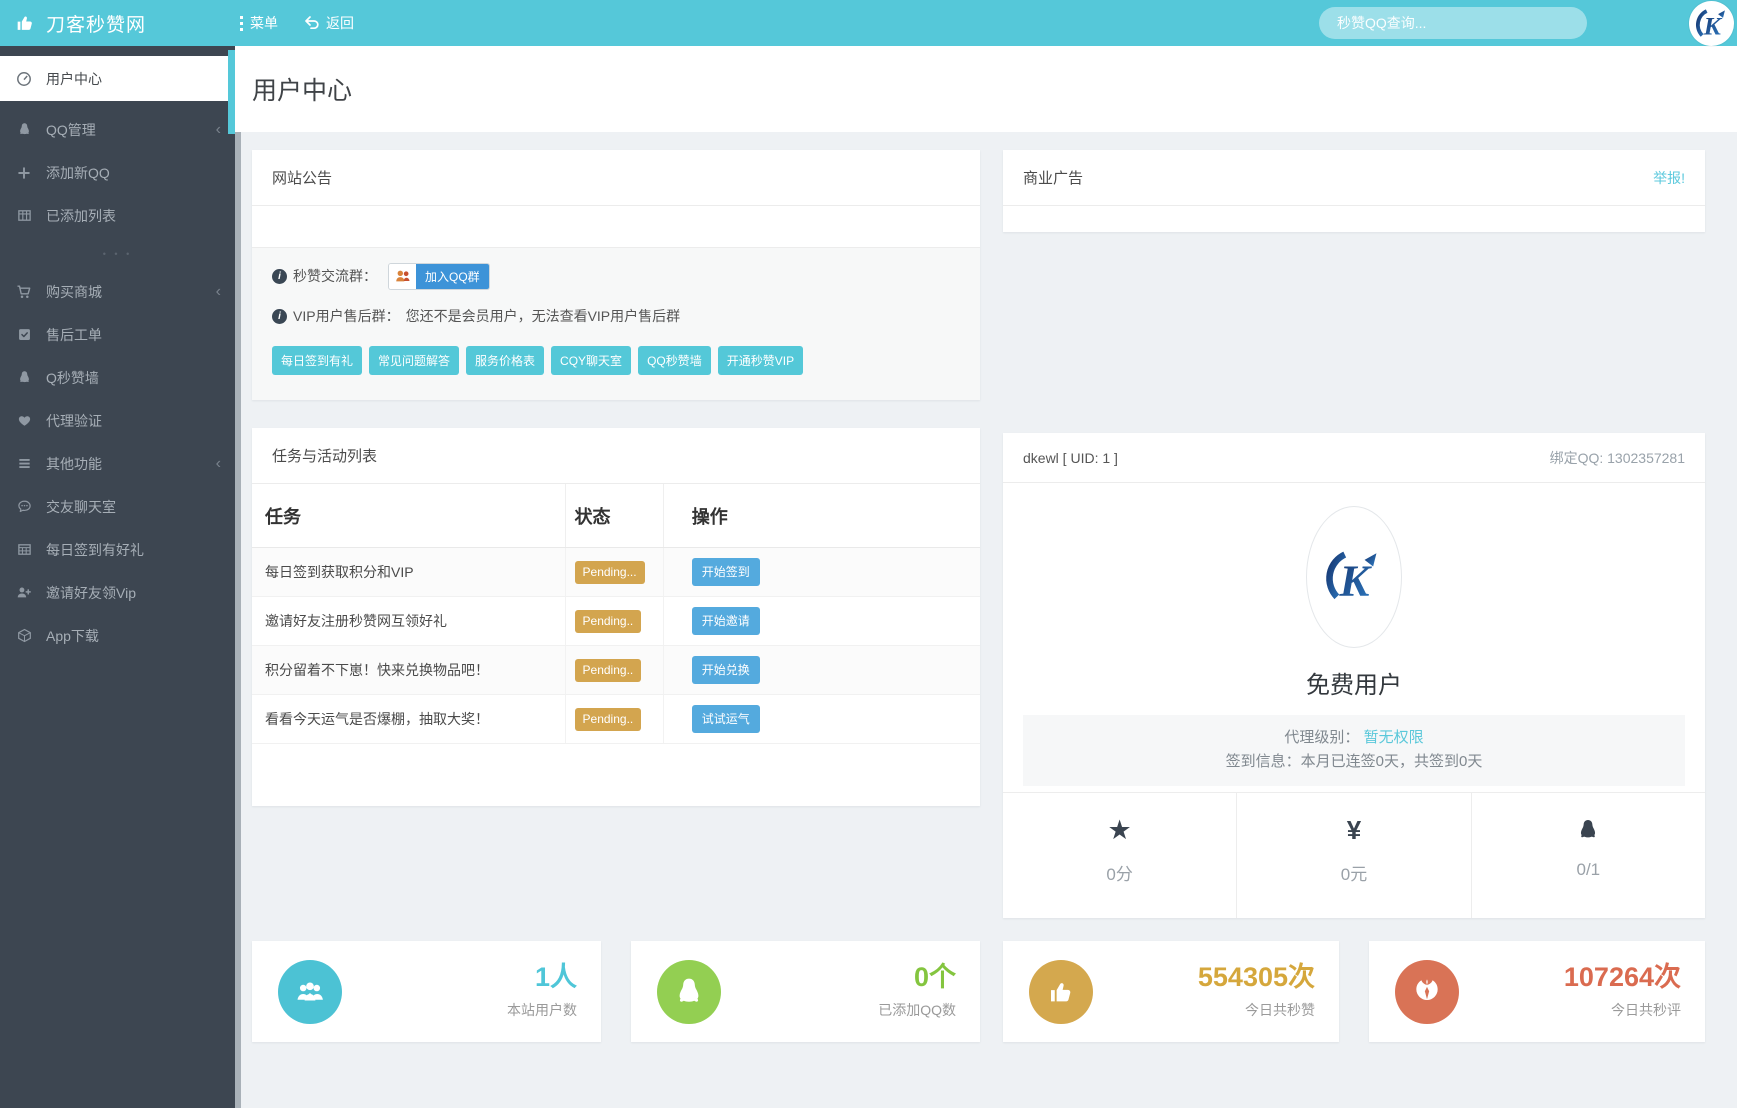 Image resolution: width=1737 pixels, height=1108 pixels. I want to click on tag-daily-signin: 每日签到有礼, so click(317, 360).